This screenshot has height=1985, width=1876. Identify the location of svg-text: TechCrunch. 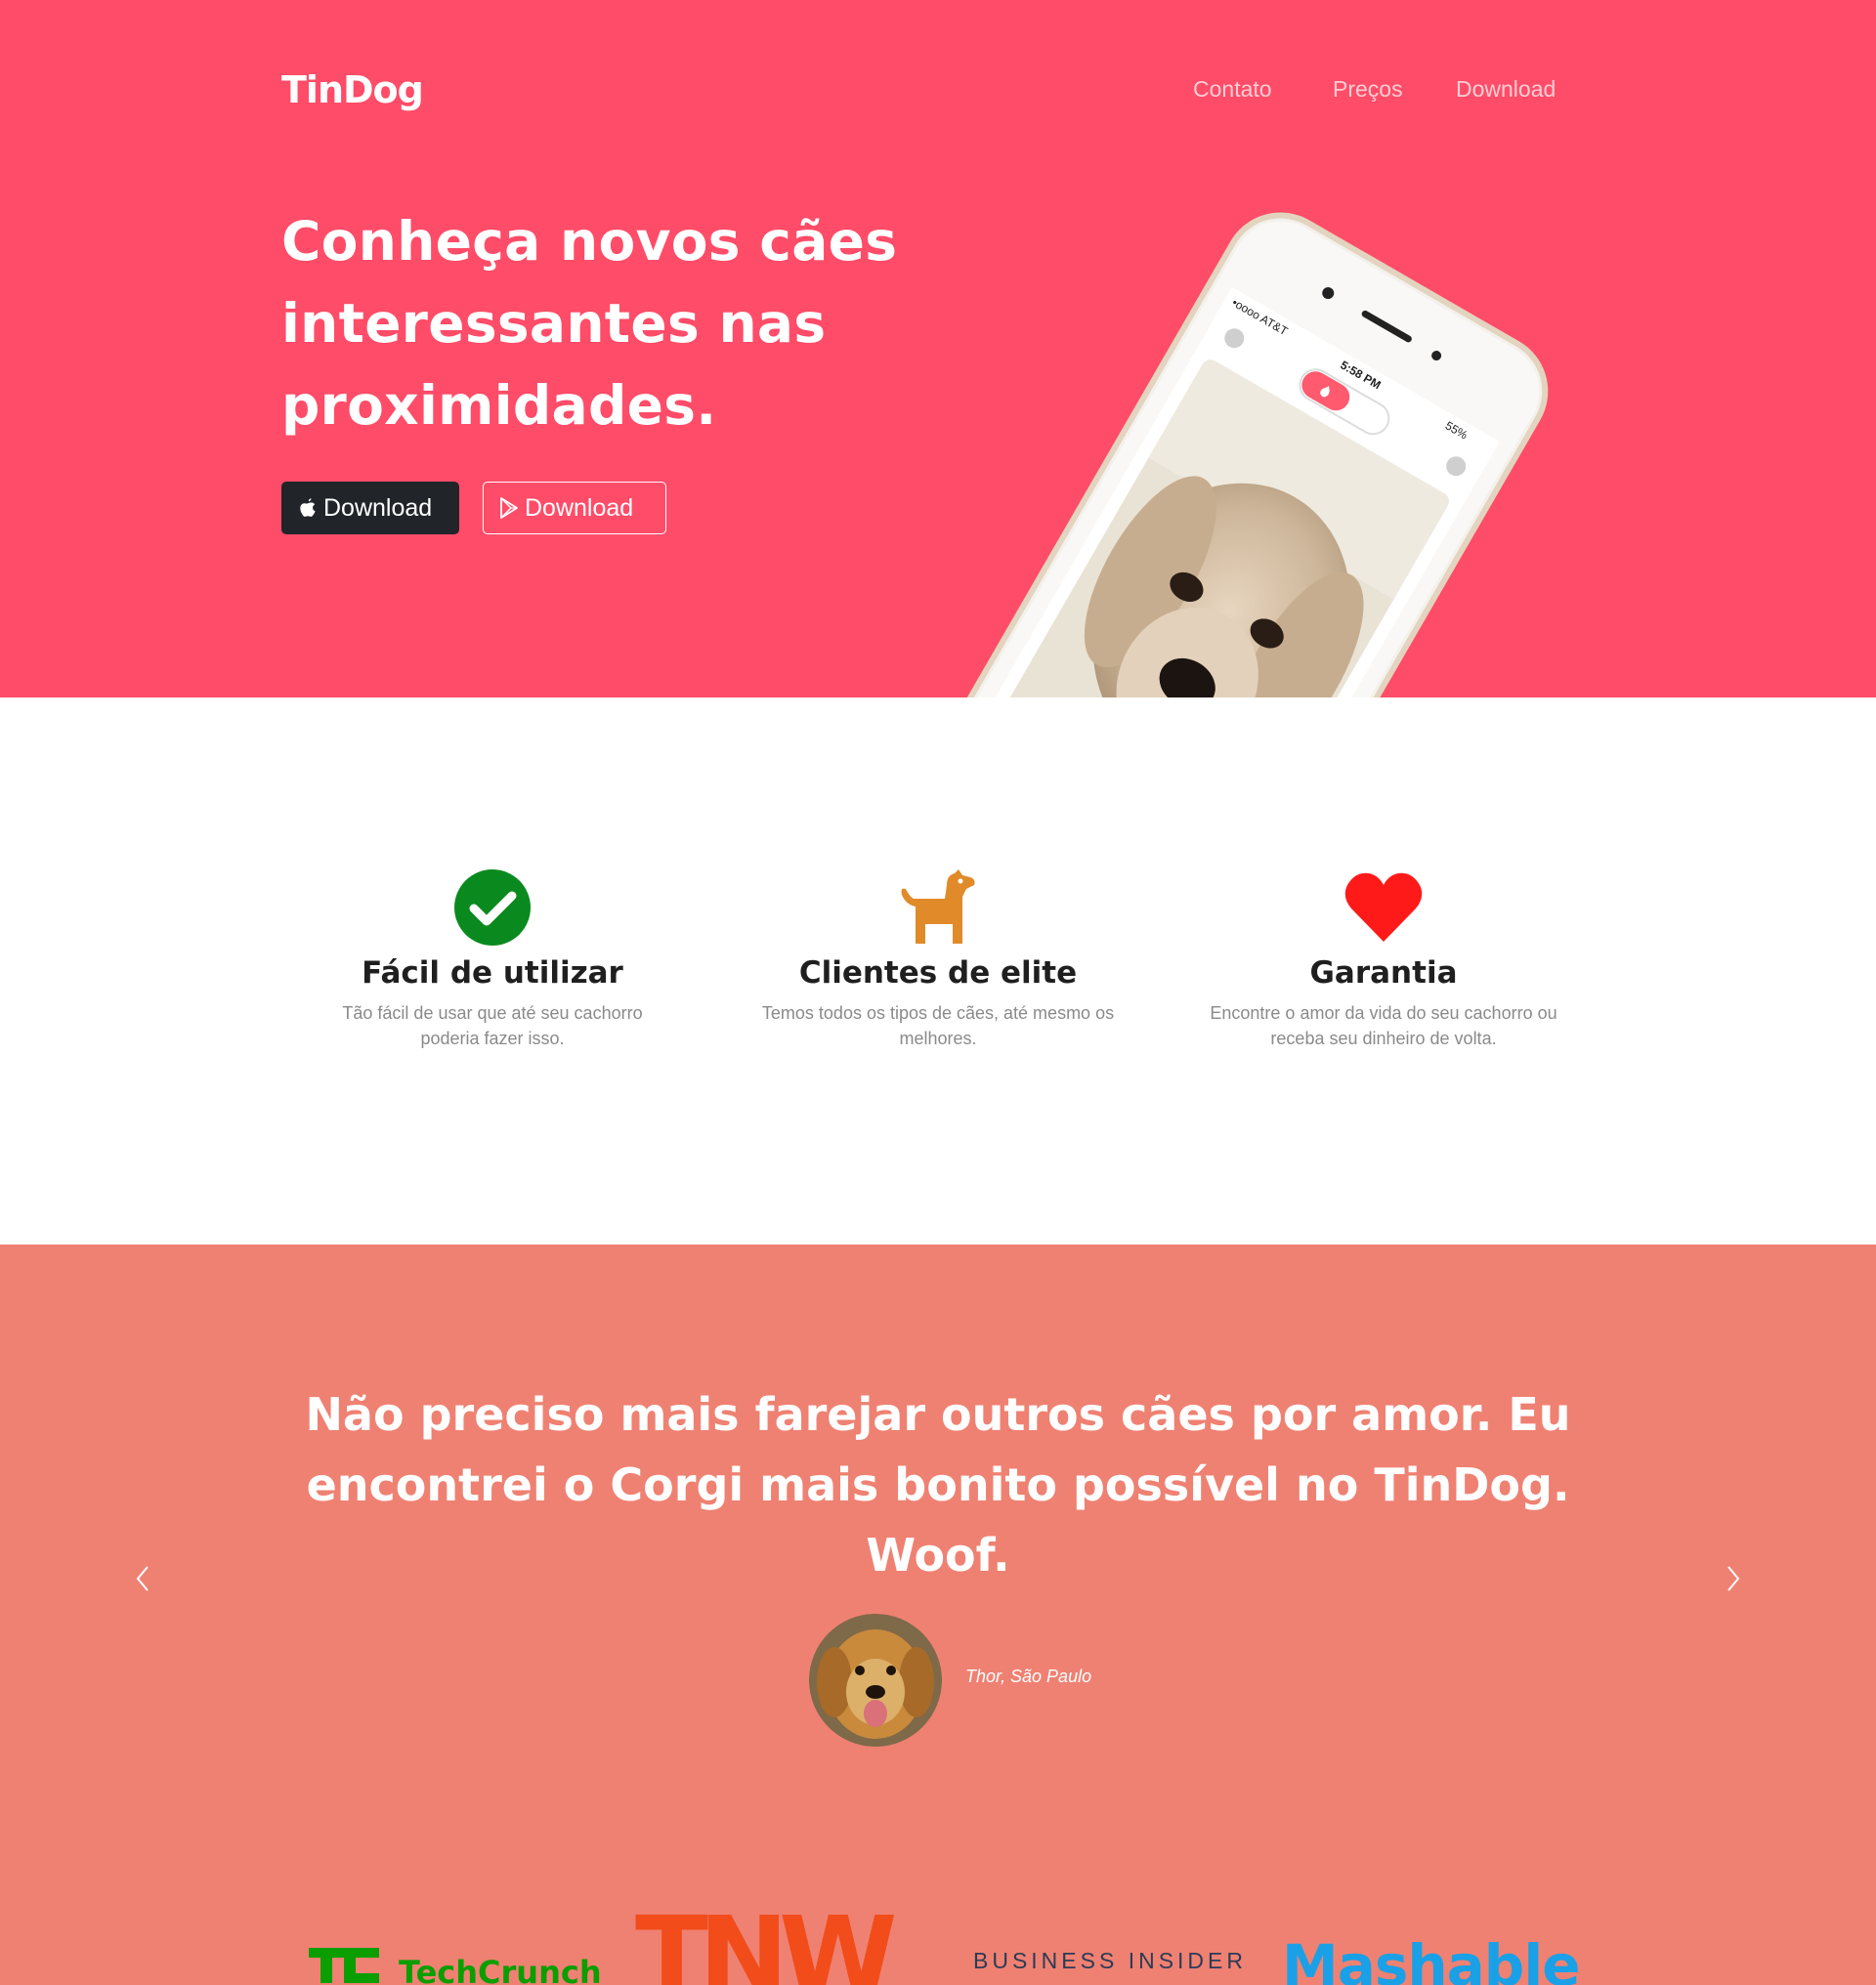
(501, 1969).